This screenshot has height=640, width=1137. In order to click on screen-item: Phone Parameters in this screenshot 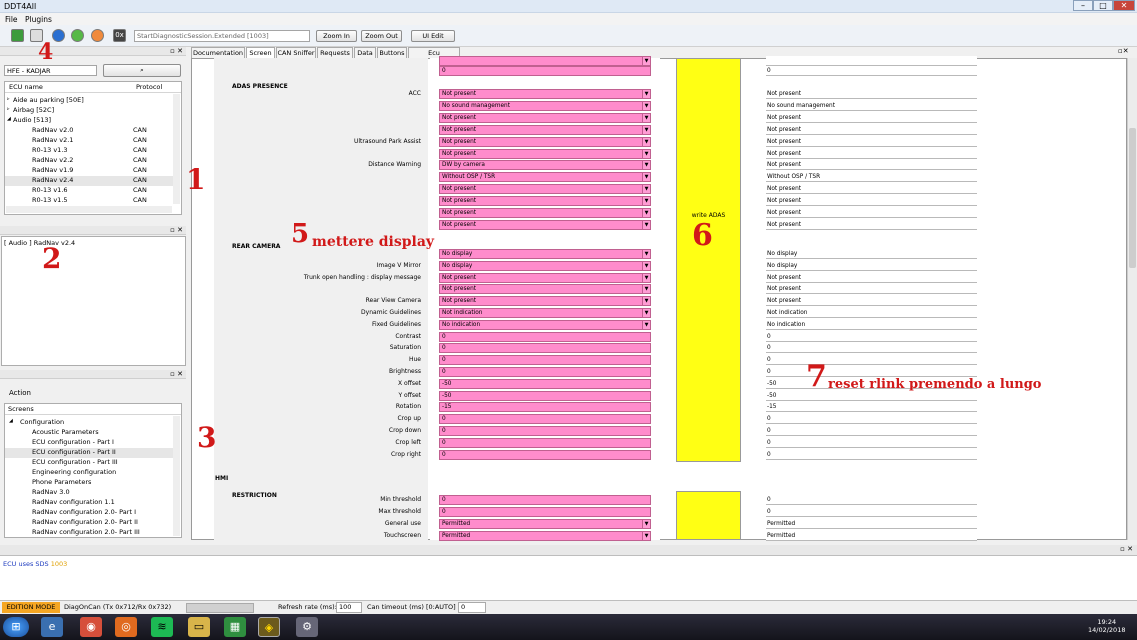, I will do `click(90, 483)`.